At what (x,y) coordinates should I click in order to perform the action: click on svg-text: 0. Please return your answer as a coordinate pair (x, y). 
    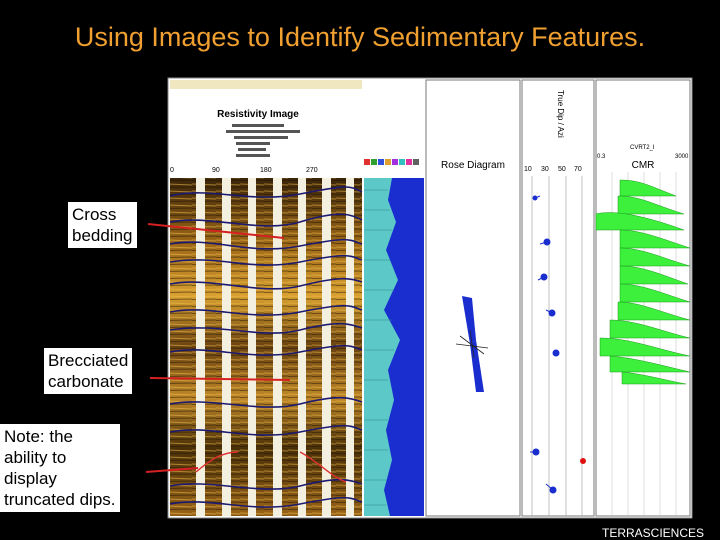
    Looking at the image, I should click on (172, 170).